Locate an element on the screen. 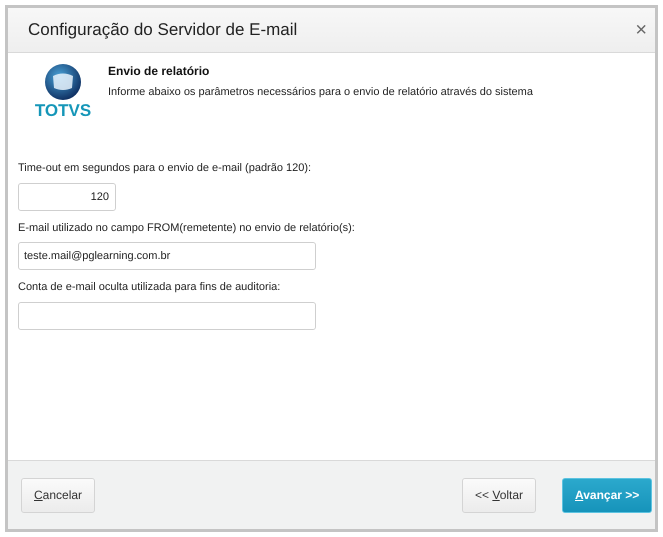 The width and height of the screenshot is (663, 537). input-field is located at coordinates (167, 316).